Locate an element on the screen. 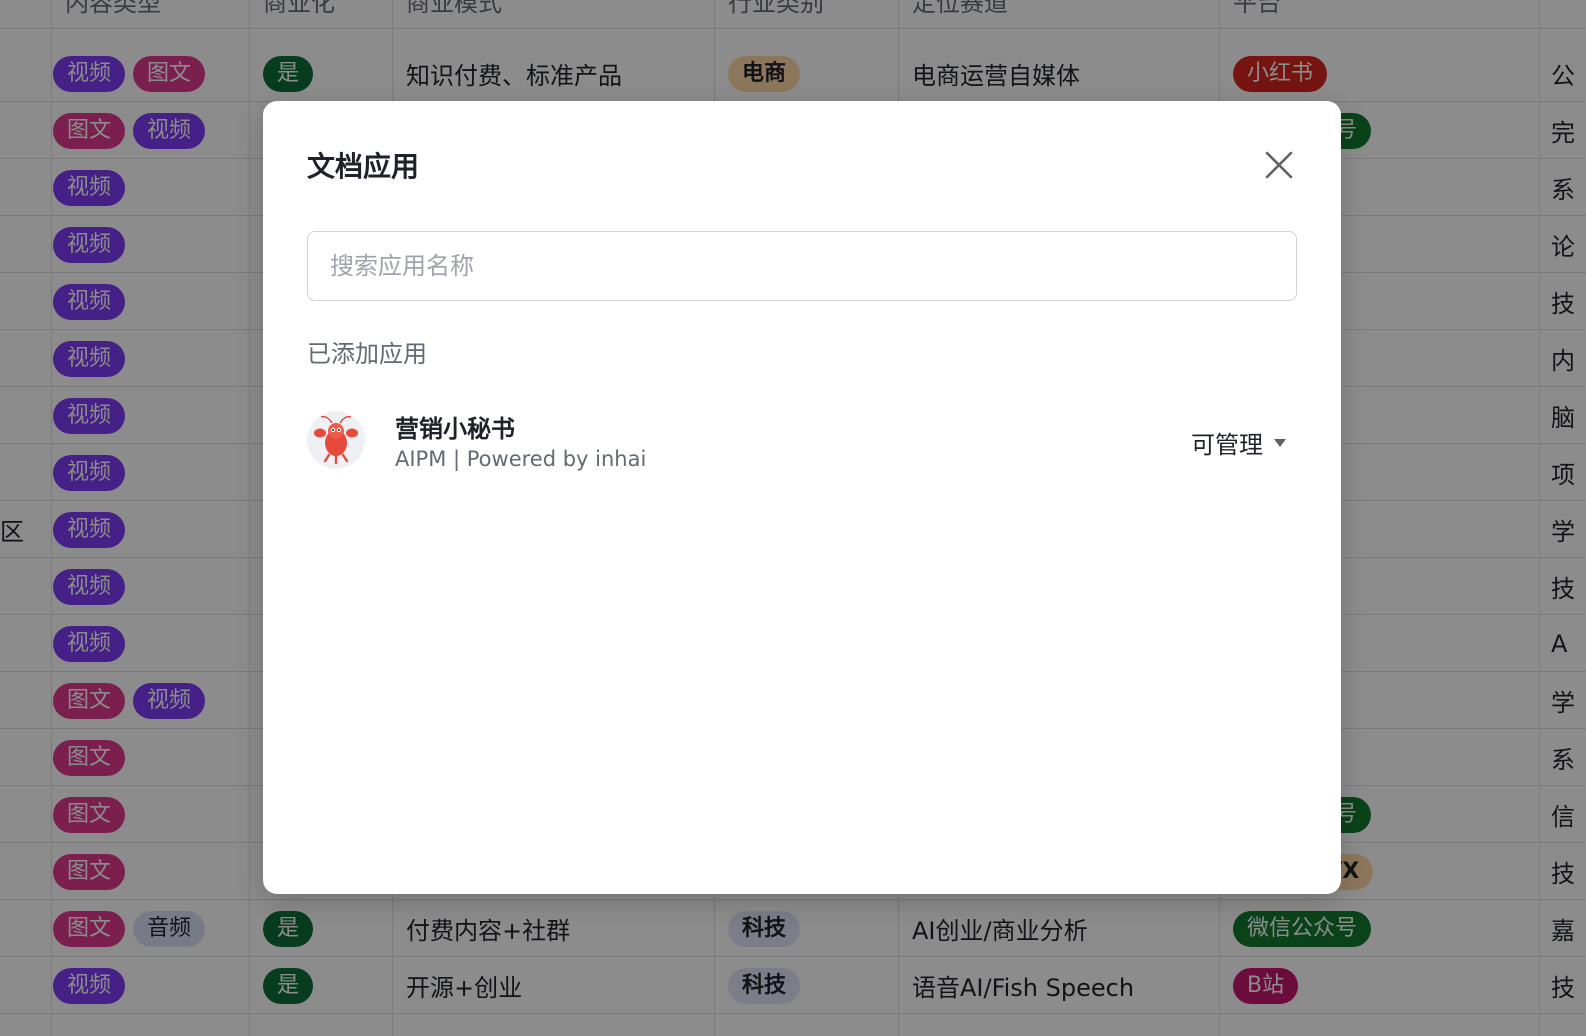 The image size is (1586, 1036). app-description: AIPM | Powered by inhai is located at coordinates (521, 459).